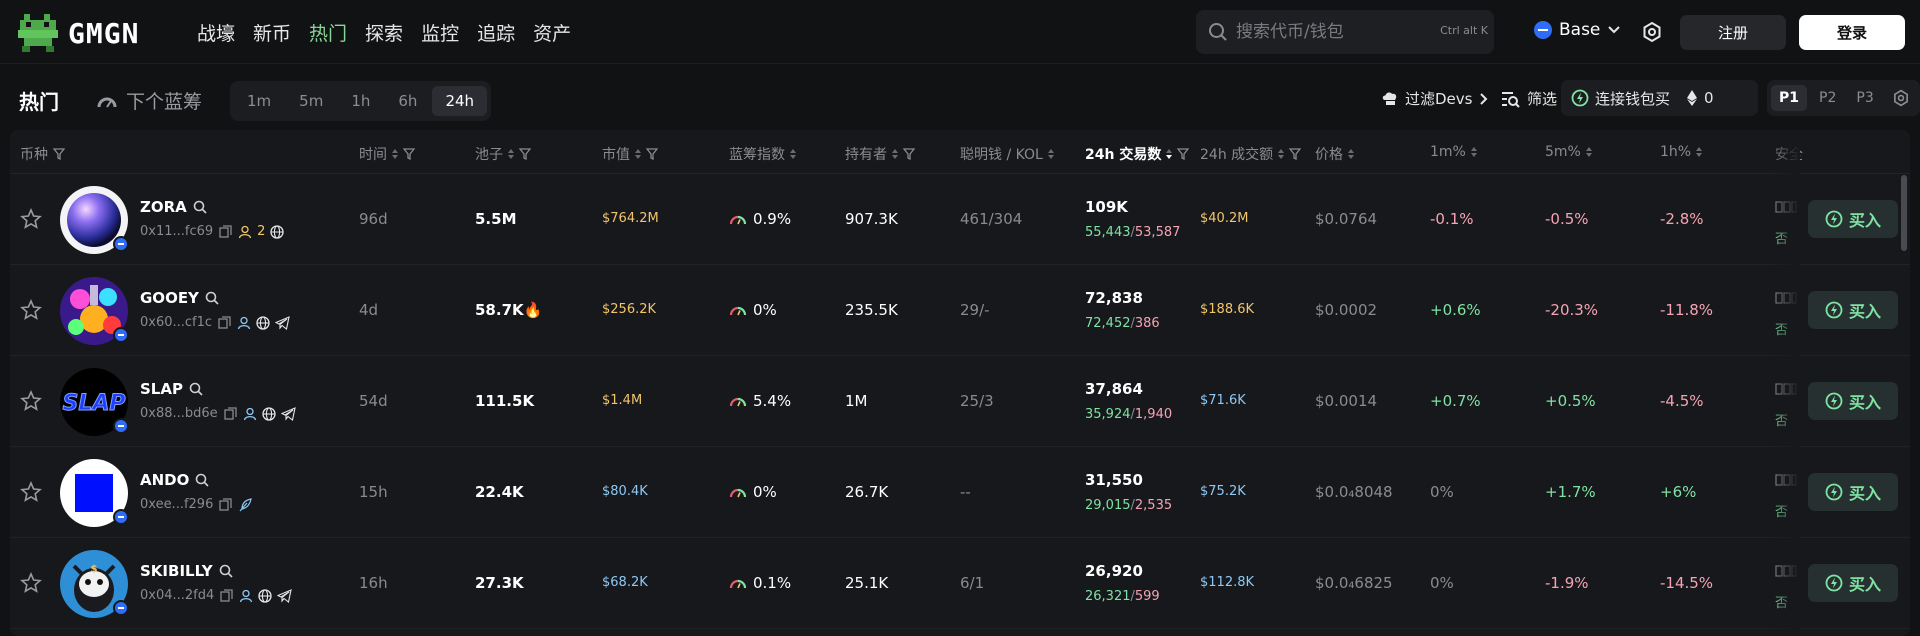 This screenshot has width=1920, height=636. What do you see at coordinates (1659, 98) in the screenshot?
I see `connect-wallet-buy: 连接钱包买 0` at bounding box center [1659, 98].